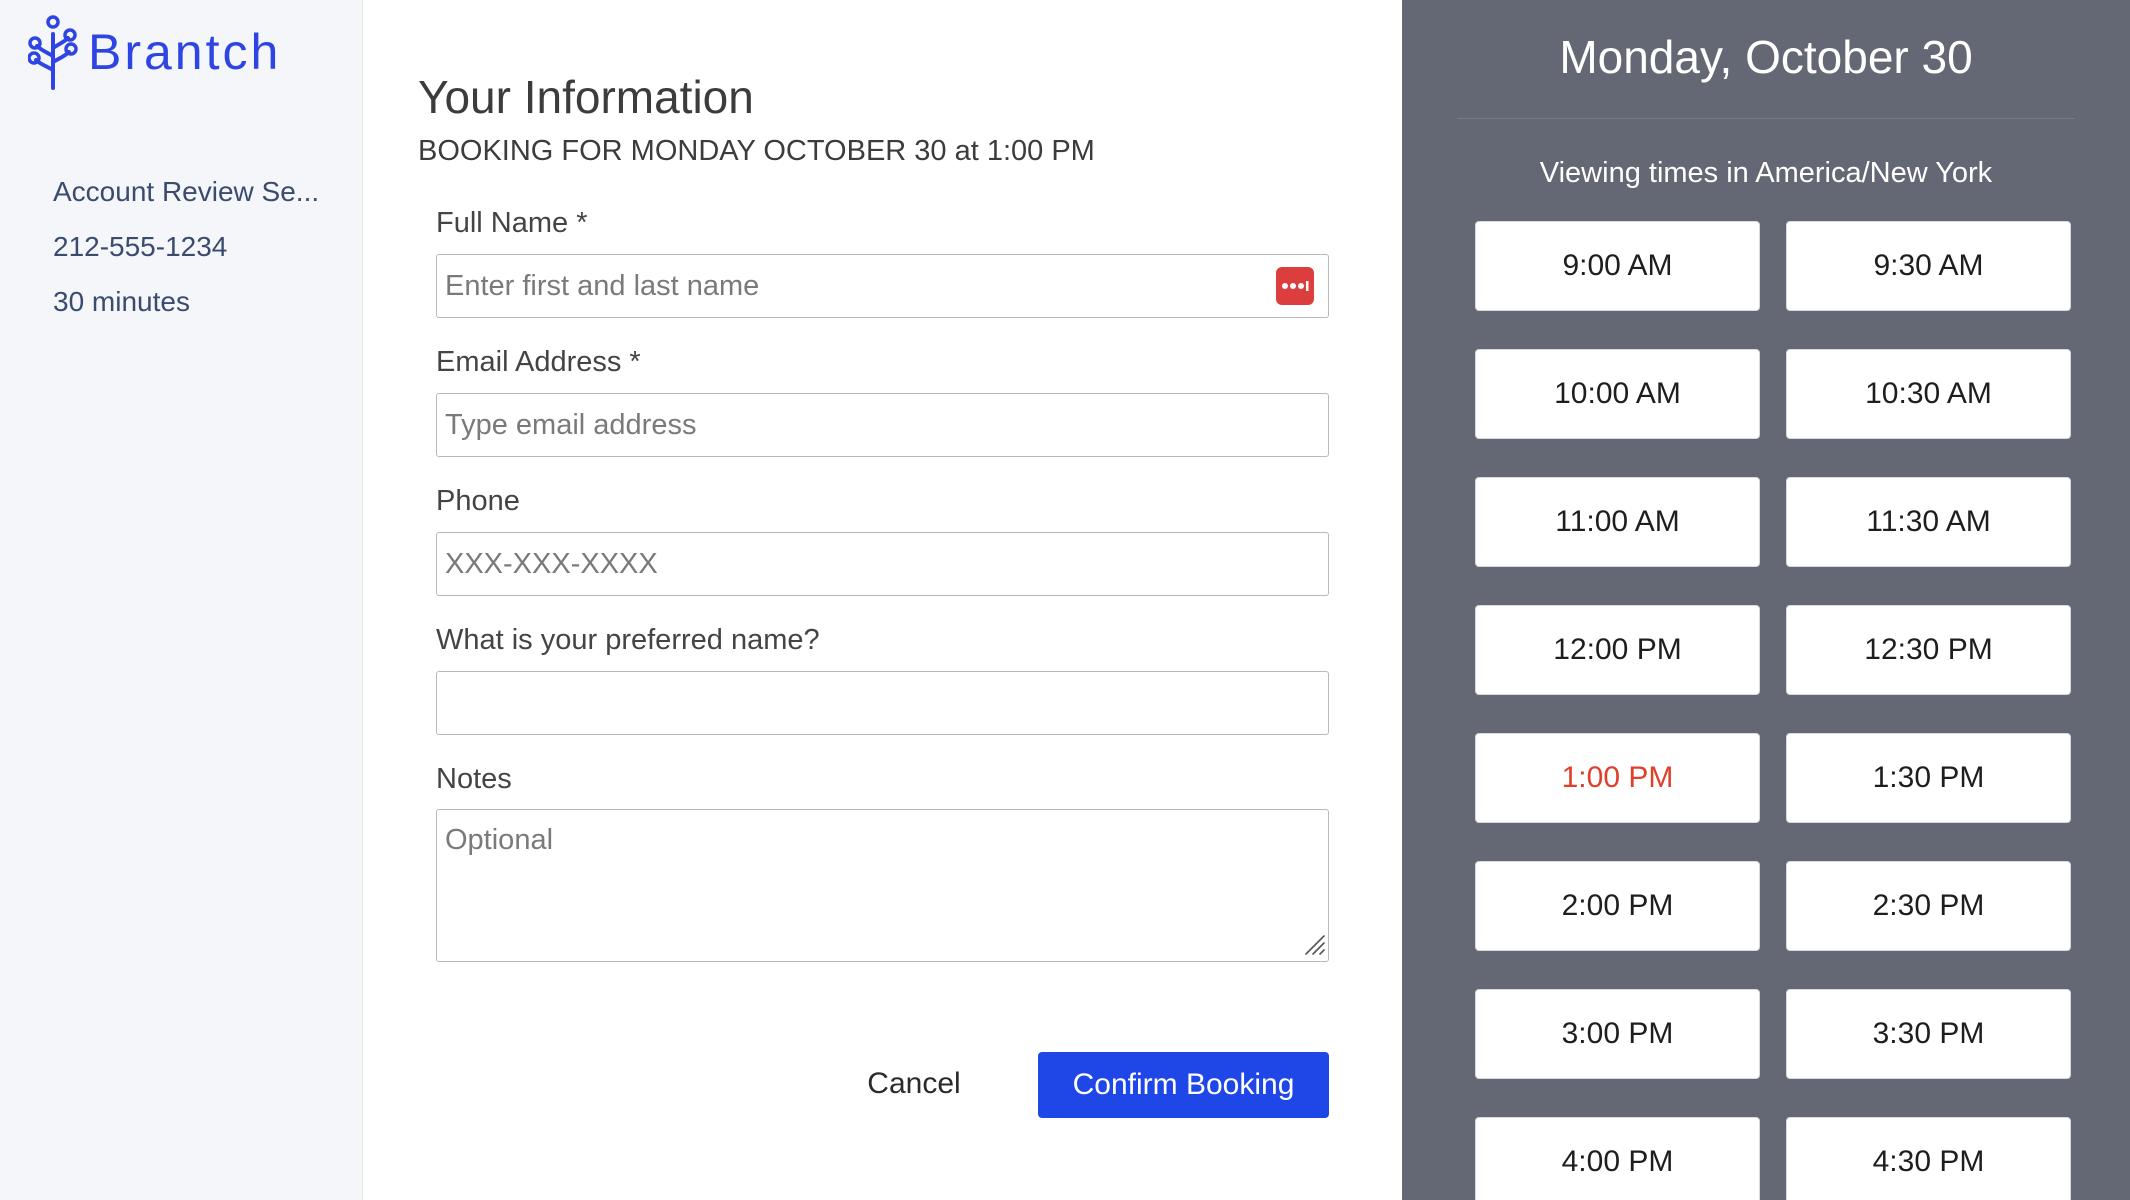 The width and height of the screenshot is (2130, 1200). Describe the element at coordinates (882, 425) in the screenshot. I see `email-input` at that location.